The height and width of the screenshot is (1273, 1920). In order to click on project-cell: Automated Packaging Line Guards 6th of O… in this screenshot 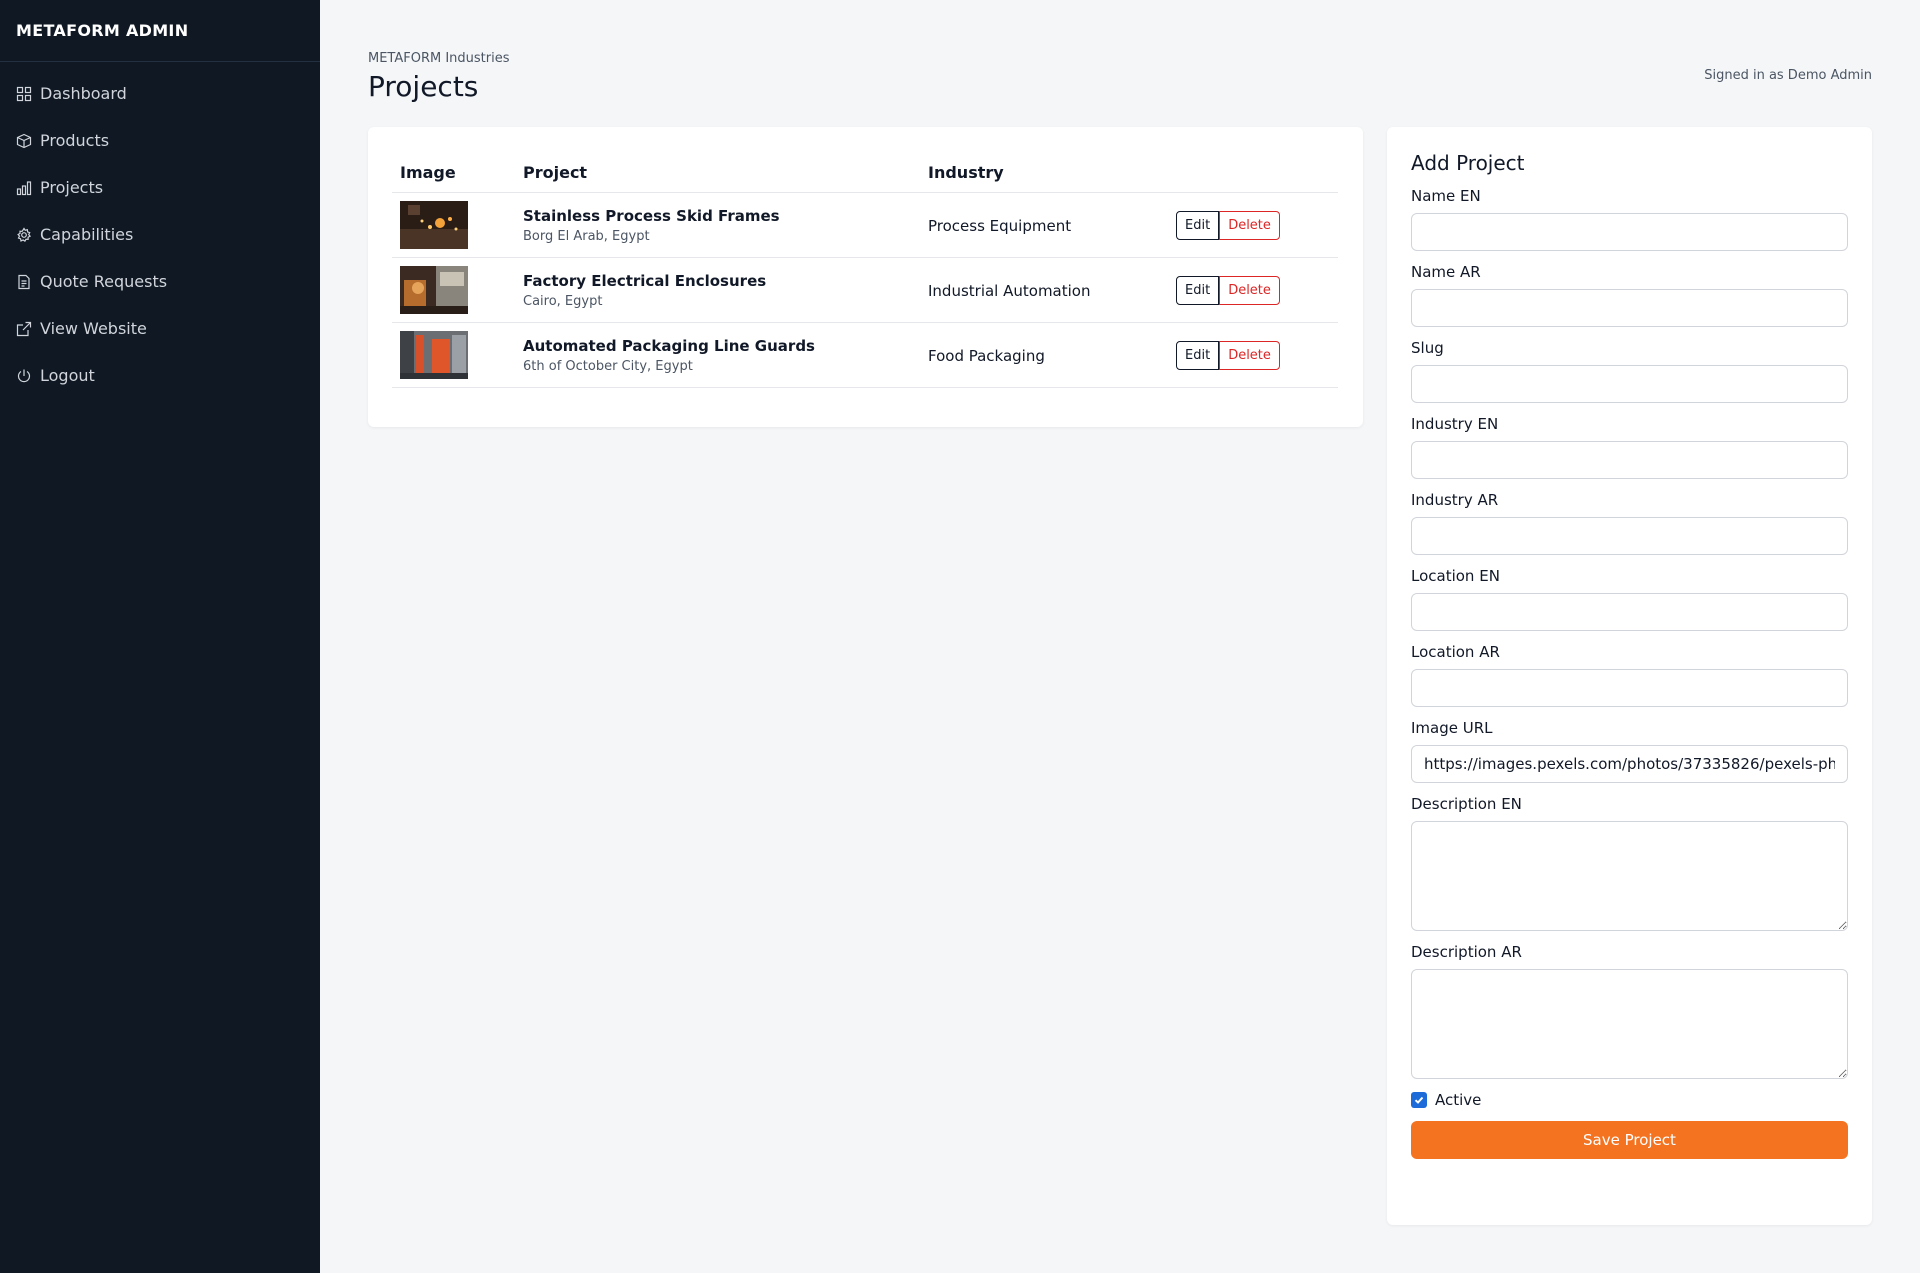, I will do `click(717, 355)`.